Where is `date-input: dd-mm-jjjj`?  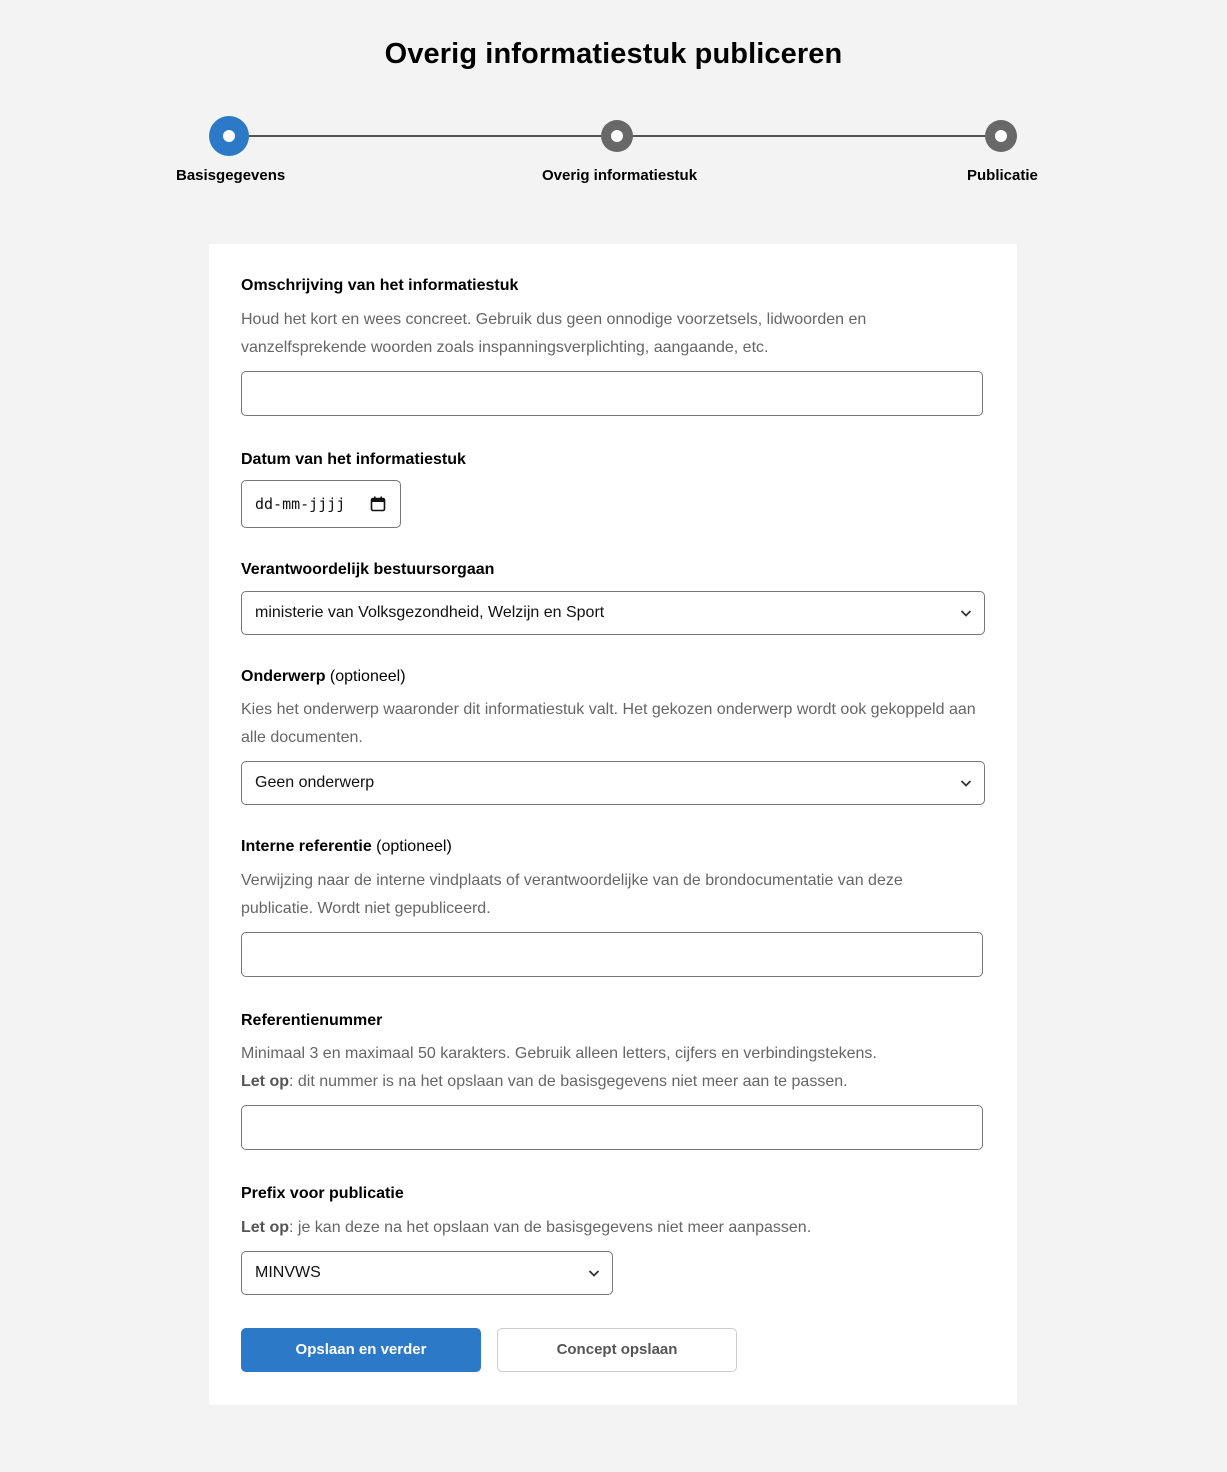
date-input: dd-mm-jjjj is located at coordinates (321, 504).